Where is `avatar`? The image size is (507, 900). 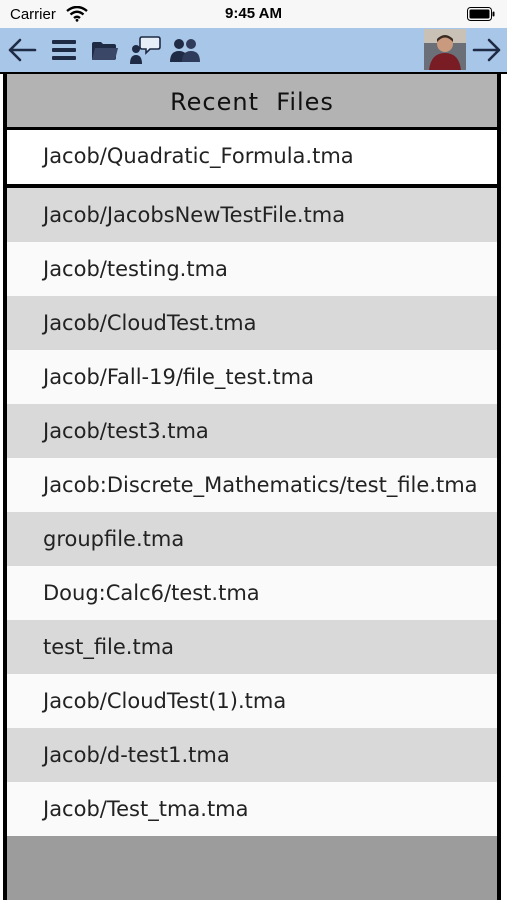 avatar is located at coordinates (445, 49).